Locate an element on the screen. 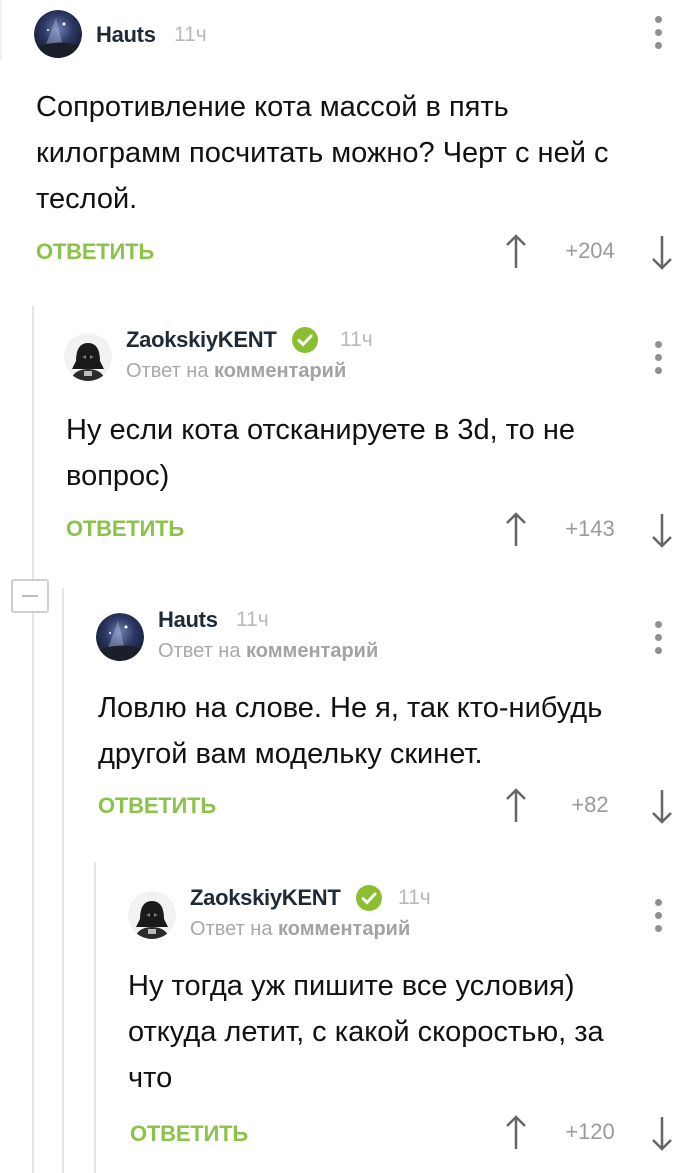  comment-text-line: теслой. is located at coordinates (87, 199).